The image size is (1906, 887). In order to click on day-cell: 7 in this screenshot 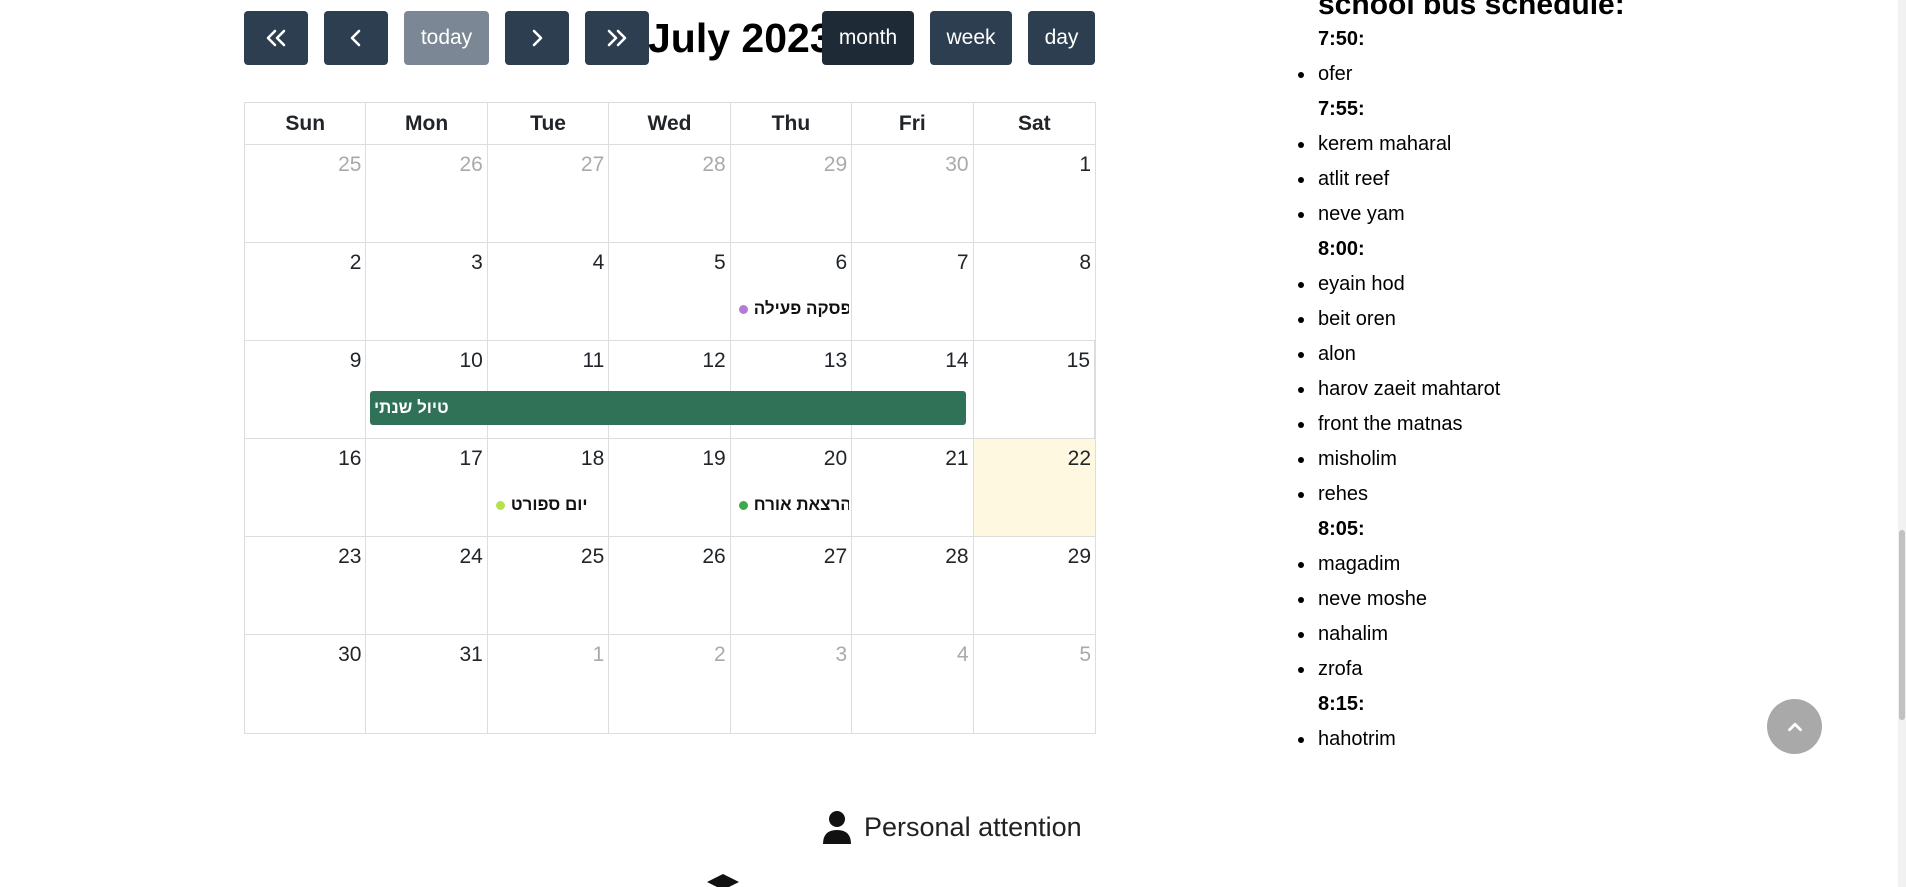, I will do `click(913, 291)`.